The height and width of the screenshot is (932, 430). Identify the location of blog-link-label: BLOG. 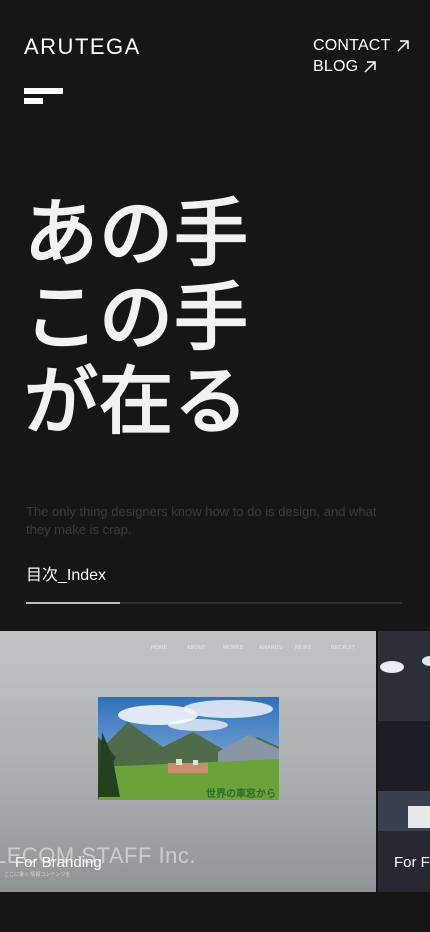
(336, 66).